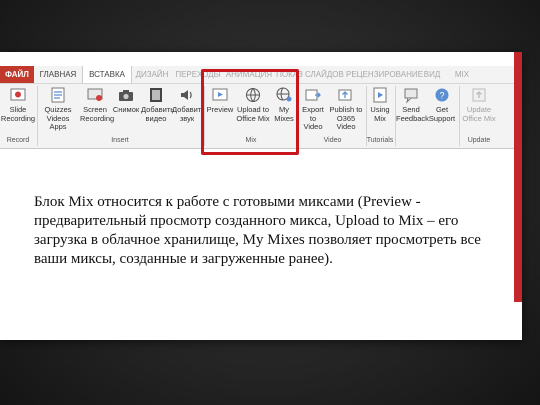  I want to click on slide-recording-icon, so click(18, 94).